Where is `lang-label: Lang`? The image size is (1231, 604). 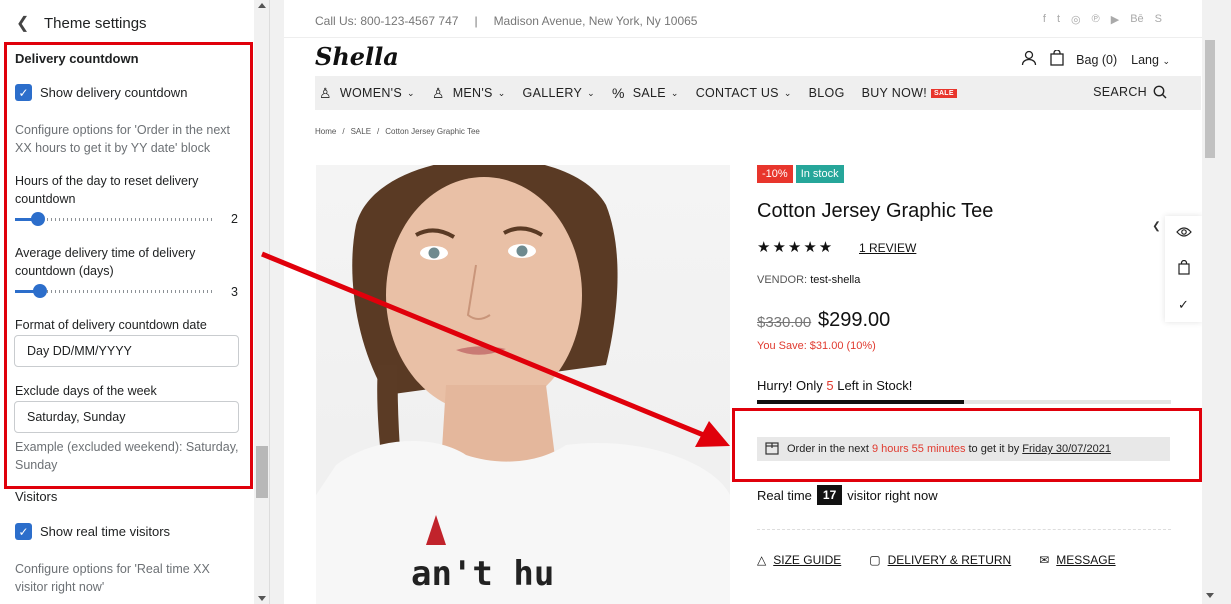
lang-label: Lang is located at coordinates (1145, 60).